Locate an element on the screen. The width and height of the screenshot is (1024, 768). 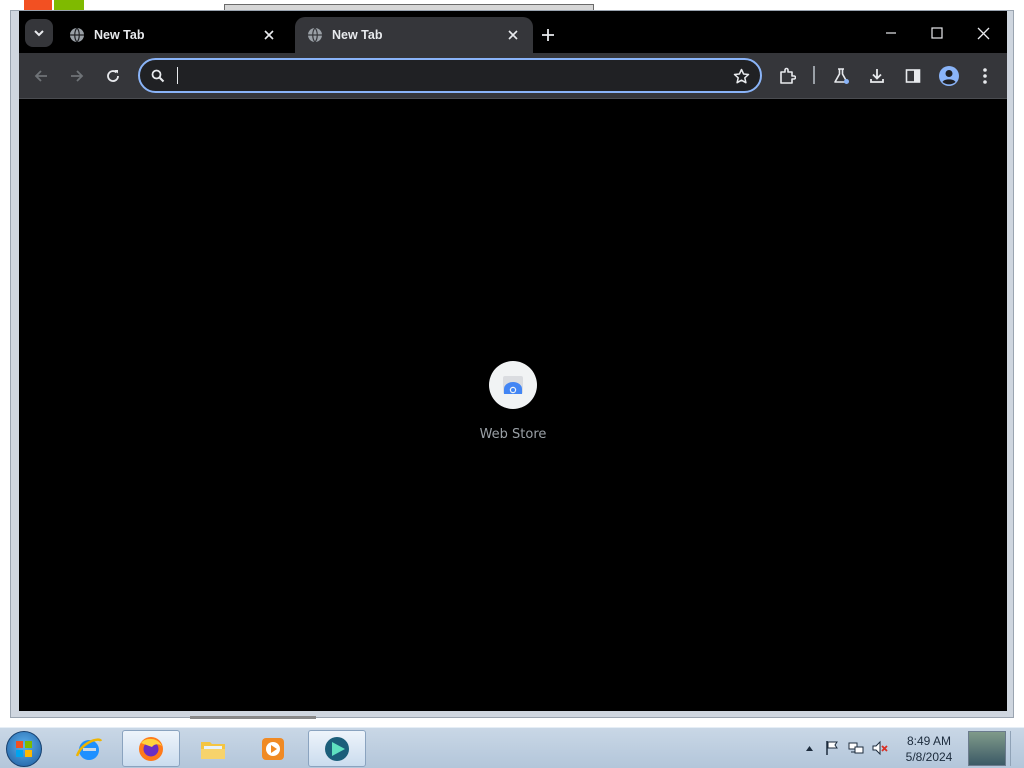
extensions-icon is located at coordinates (788, 75).